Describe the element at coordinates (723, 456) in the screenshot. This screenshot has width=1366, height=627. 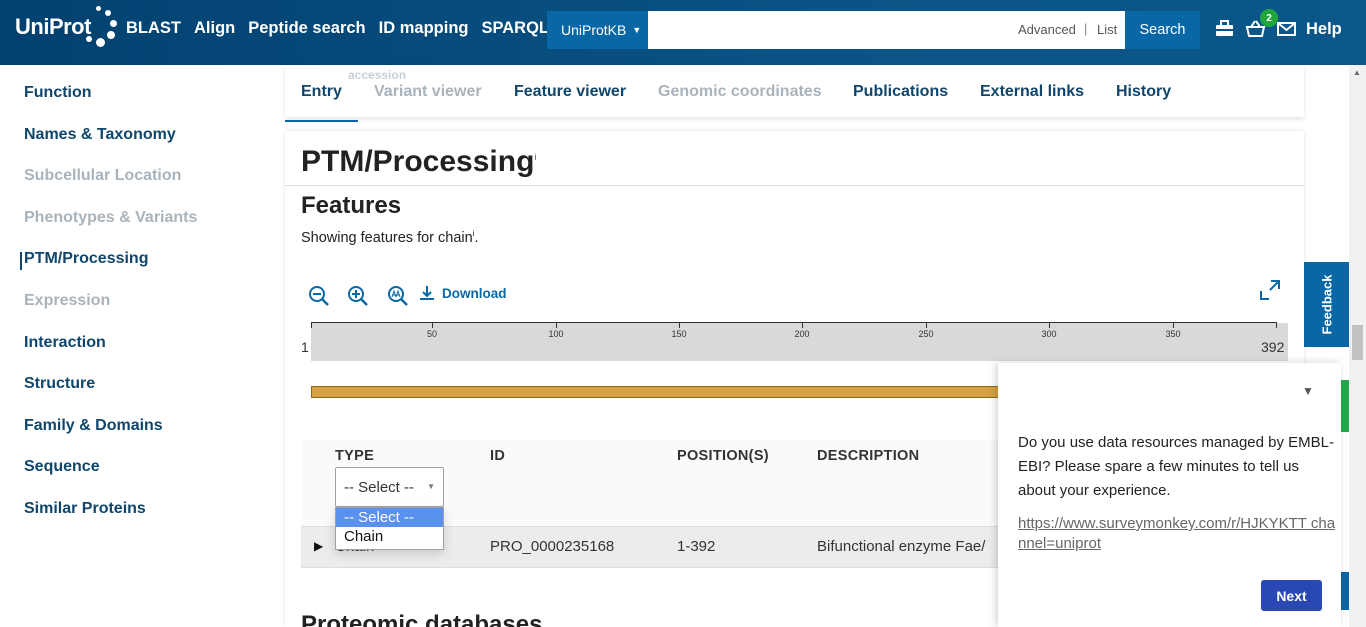
I see `column-header-positions: POSITION(S)` at that location.